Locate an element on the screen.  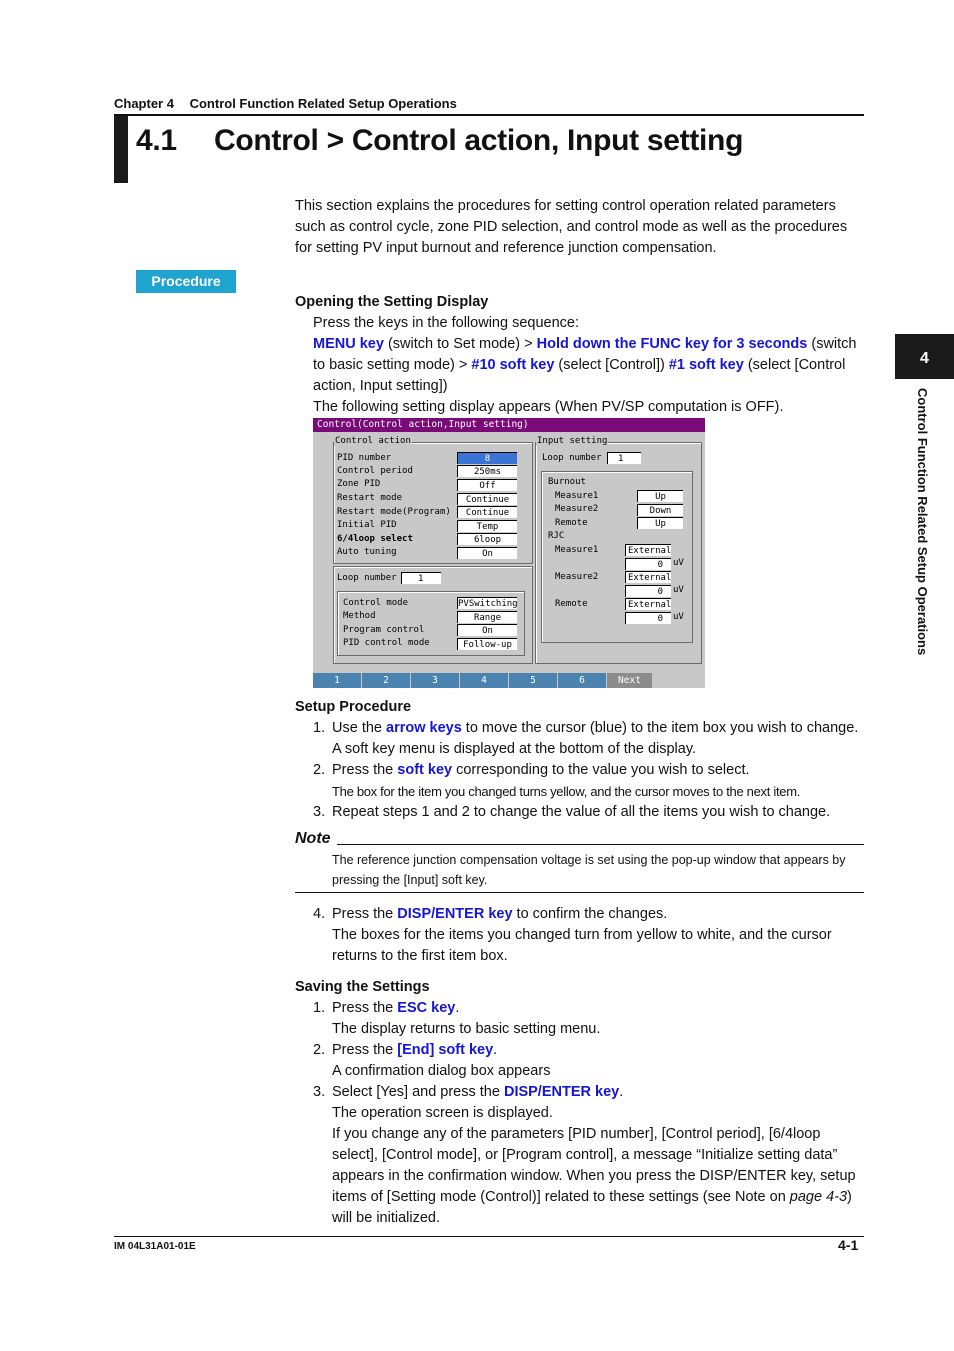
rjc-measure2-label: Measure2 is located at coordinates (577, 577).